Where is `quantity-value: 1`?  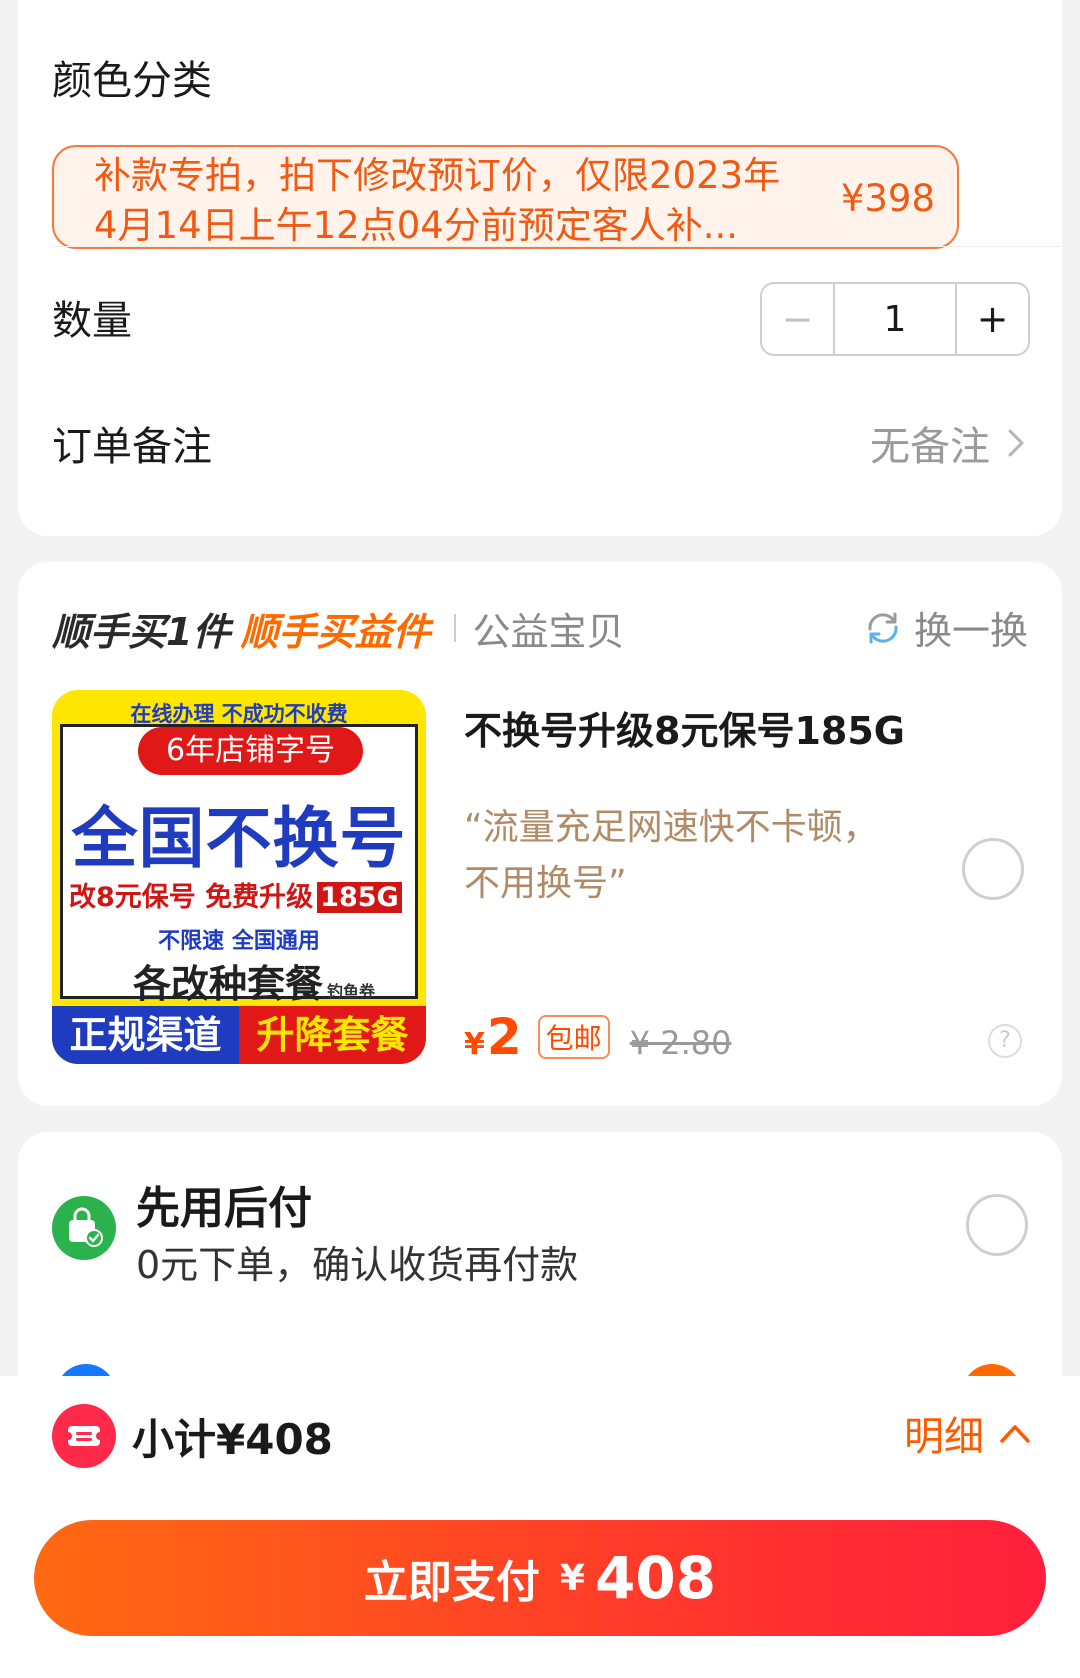
quantity-value: 1 is located at coordinates (895, 319).